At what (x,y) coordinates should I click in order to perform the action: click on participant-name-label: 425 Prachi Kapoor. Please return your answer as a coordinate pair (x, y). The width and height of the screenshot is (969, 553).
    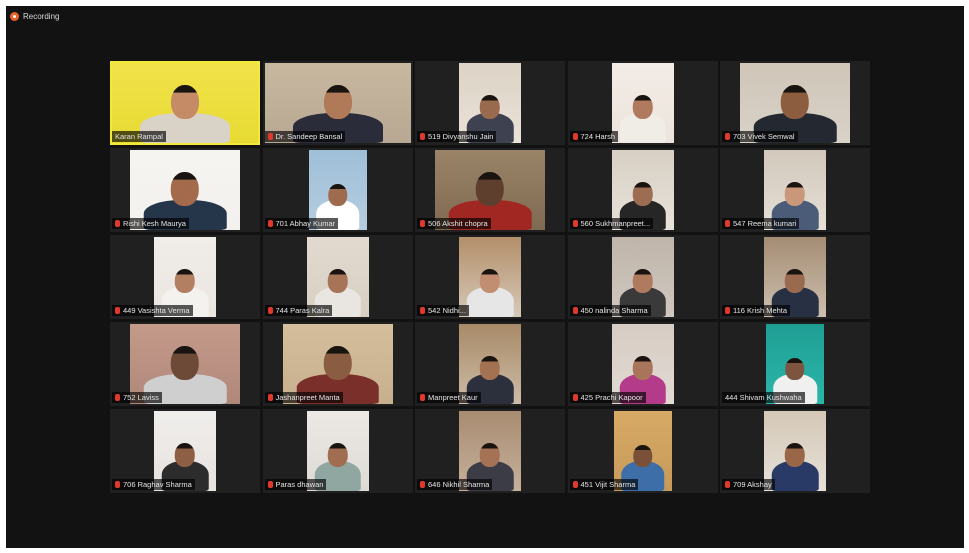
    Looking at the image, I should click on (607, 397).